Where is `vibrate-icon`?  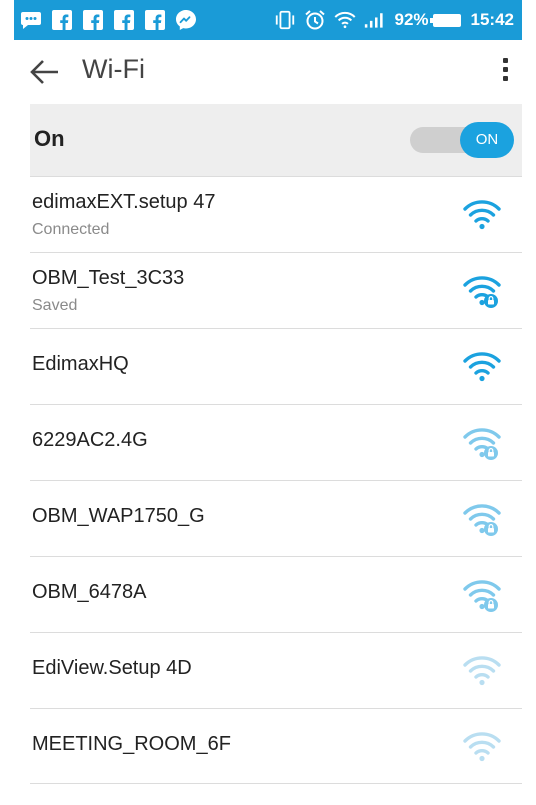
vibrate-icon is located at coordinates (285, 20).